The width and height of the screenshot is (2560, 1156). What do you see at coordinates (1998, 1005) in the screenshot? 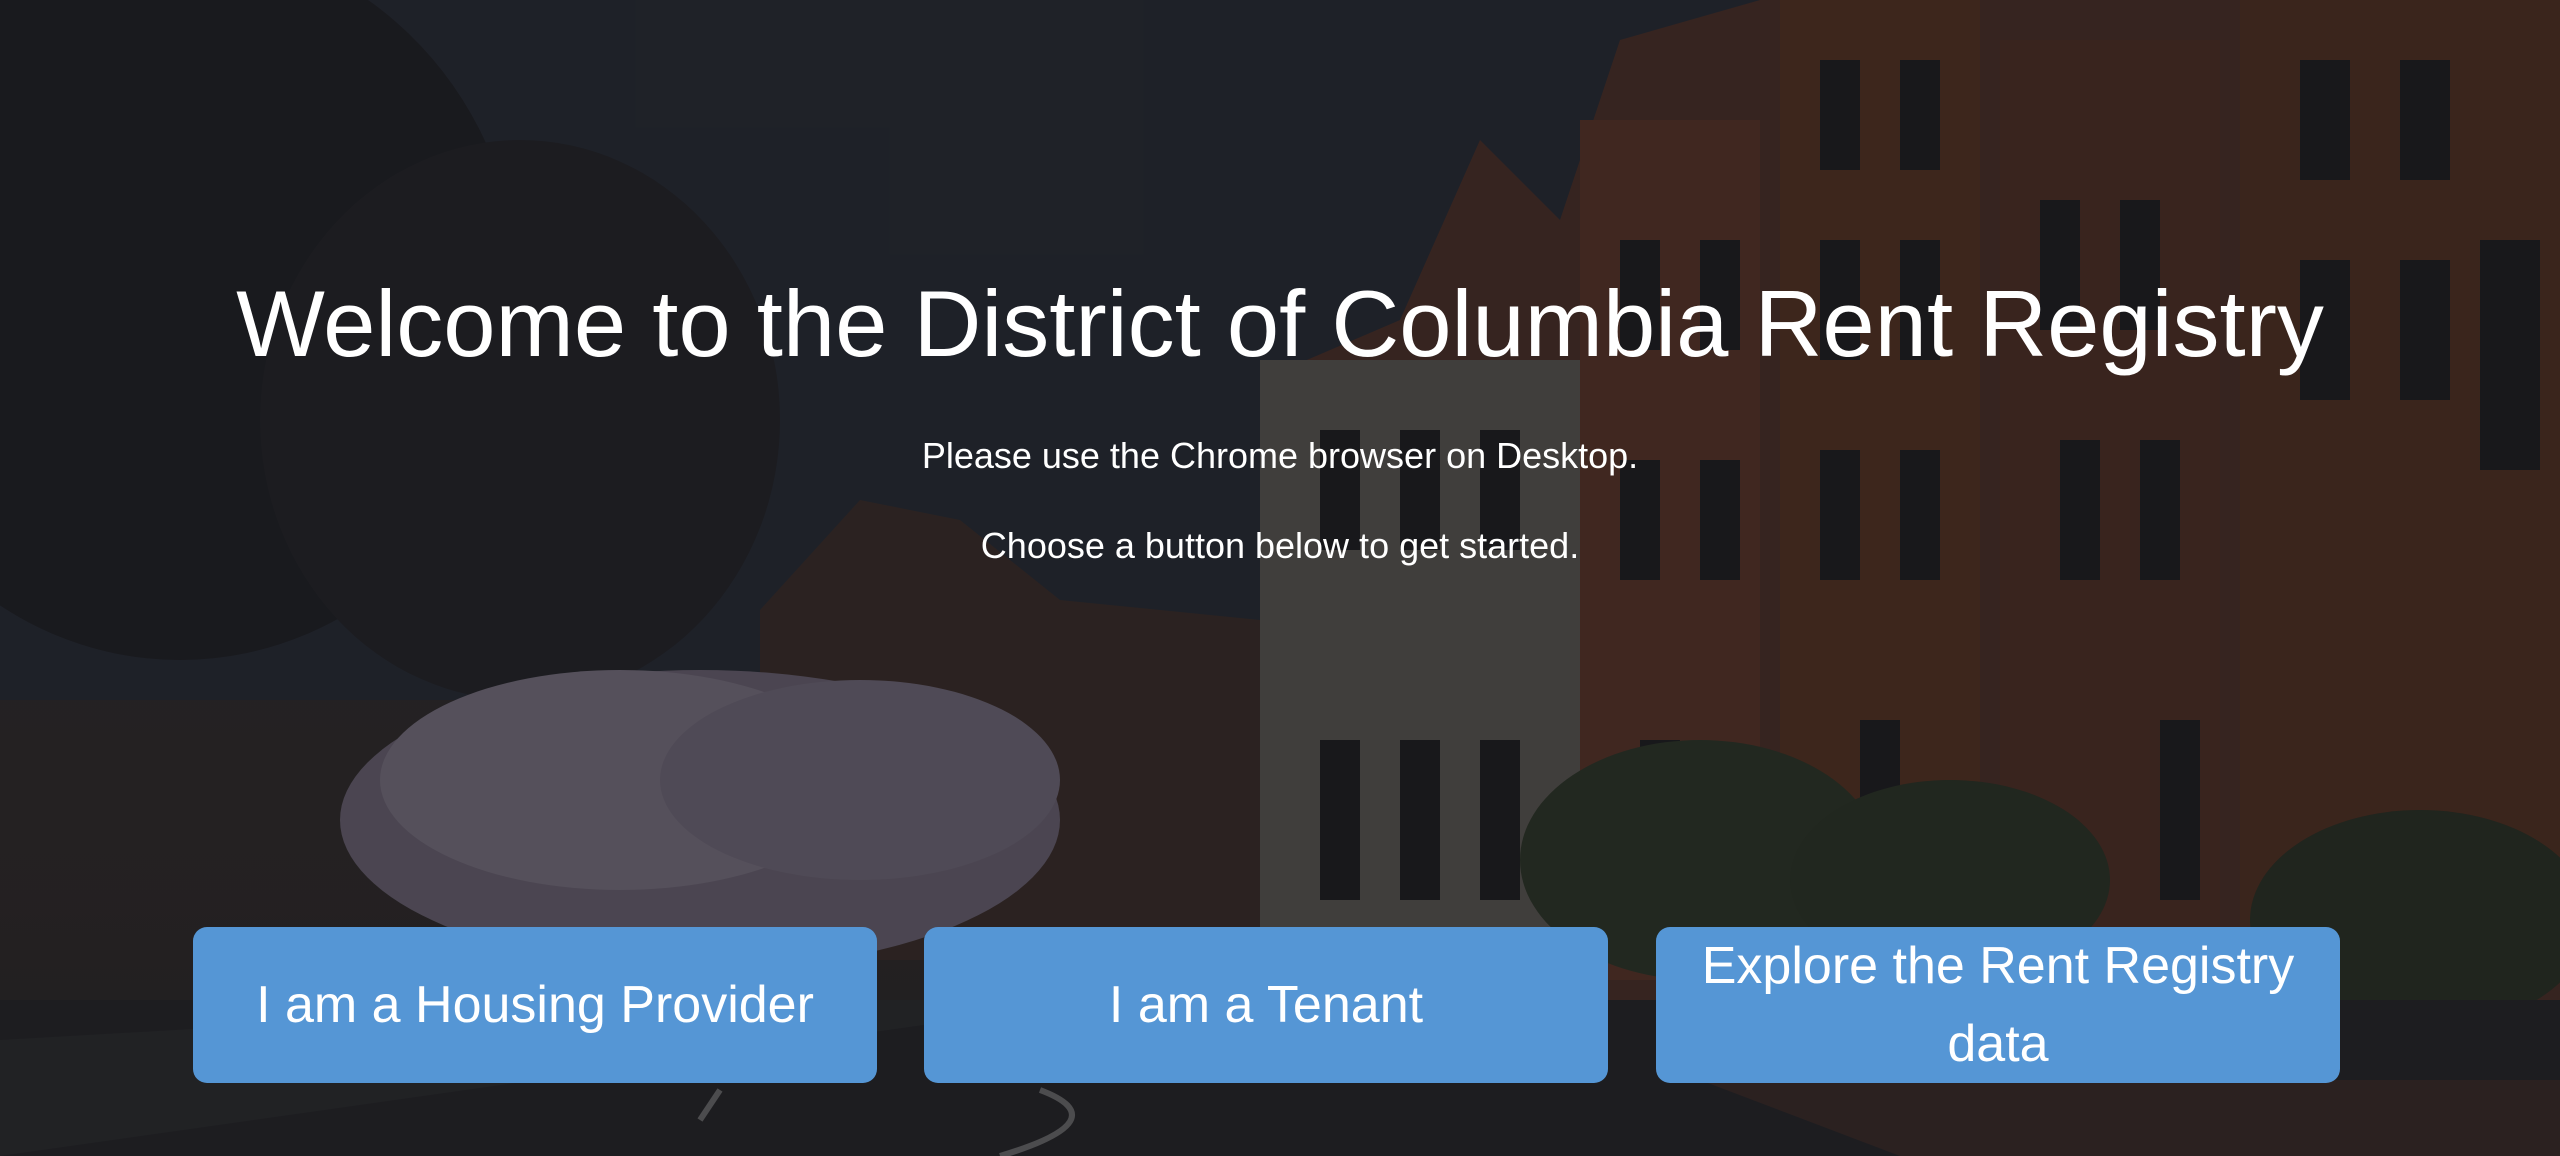
I see `explore-data-button: Explore the Rent Registry data` at bounding box center [1998, 1005].